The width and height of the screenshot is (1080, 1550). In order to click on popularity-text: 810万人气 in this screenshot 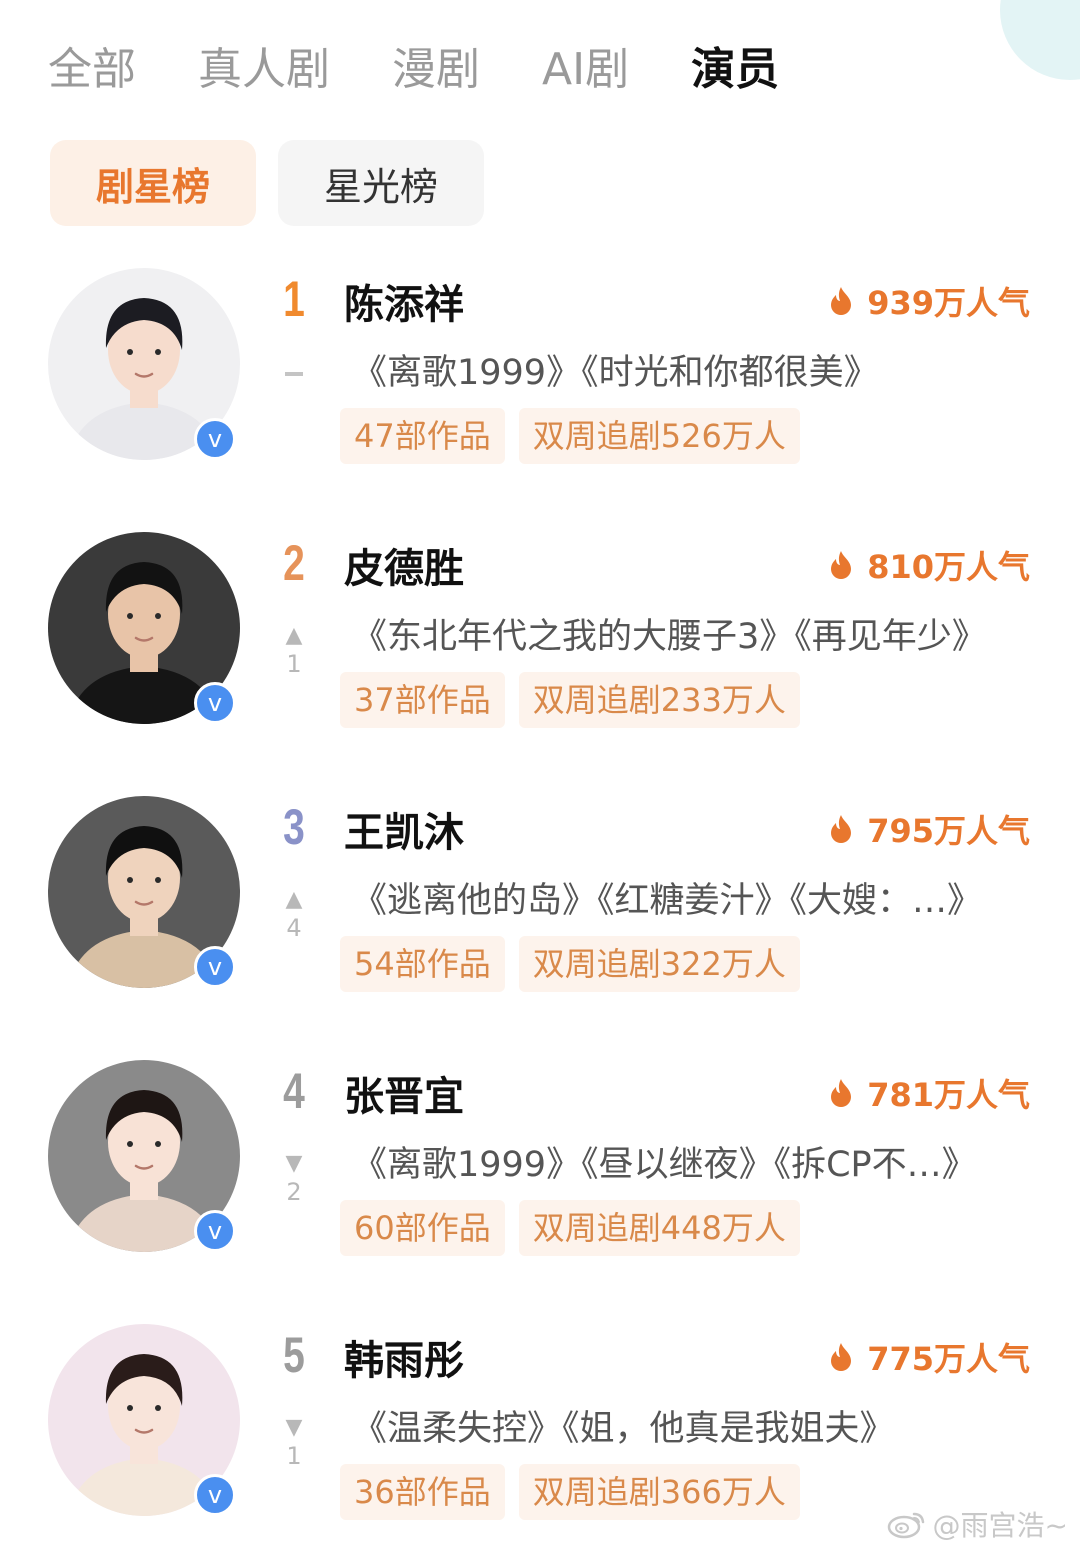, I will do `click(948, 567)`.